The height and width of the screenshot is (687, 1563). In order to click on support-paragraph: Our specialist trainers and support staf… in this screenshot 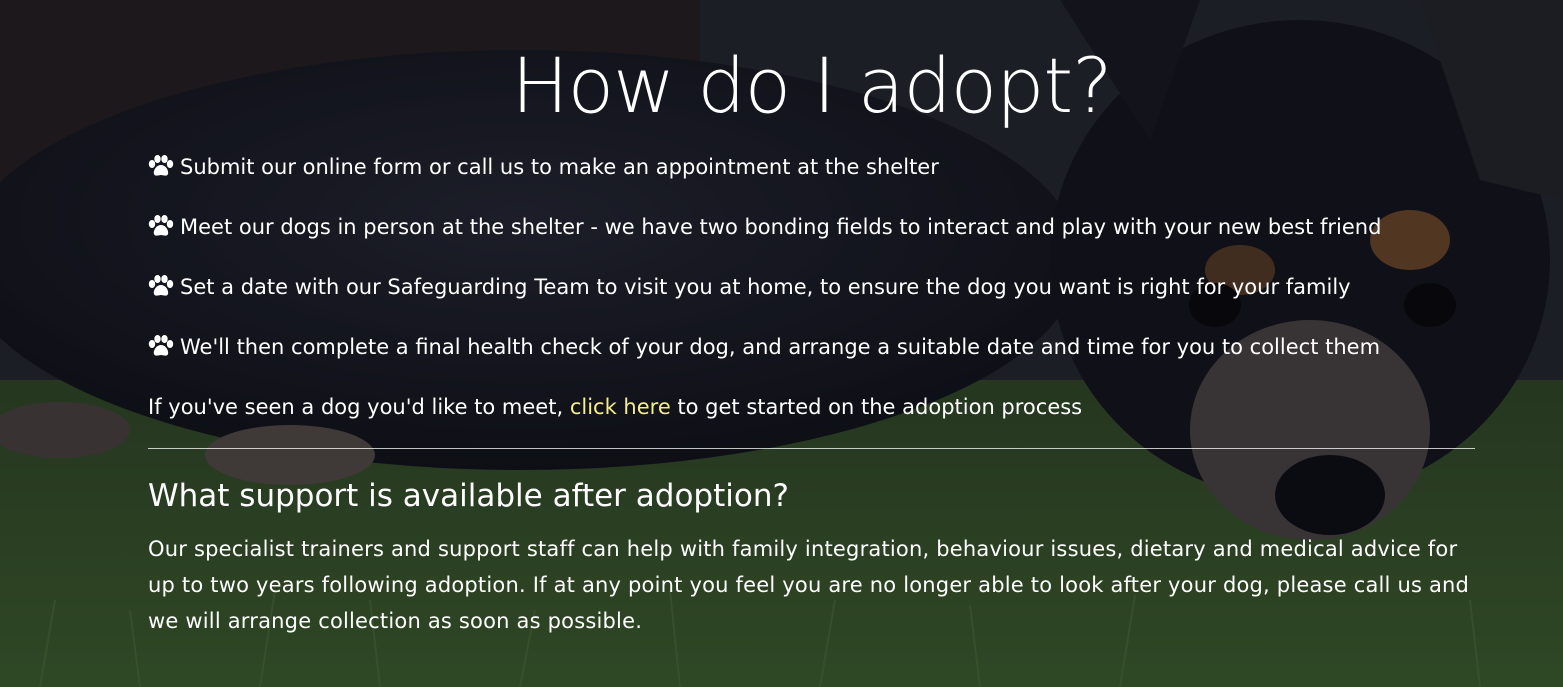, I will do `click(809, 585)`.